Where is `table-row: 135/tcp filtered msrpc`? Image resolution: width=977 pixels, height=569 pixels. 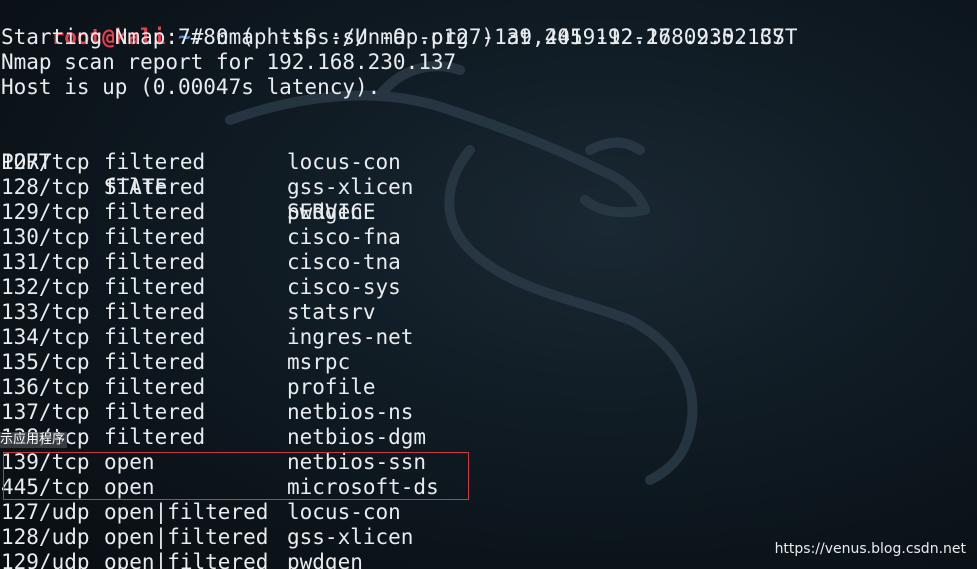 table-row: 135/tcp filtered msrpc is located at coordinates (451, 362).